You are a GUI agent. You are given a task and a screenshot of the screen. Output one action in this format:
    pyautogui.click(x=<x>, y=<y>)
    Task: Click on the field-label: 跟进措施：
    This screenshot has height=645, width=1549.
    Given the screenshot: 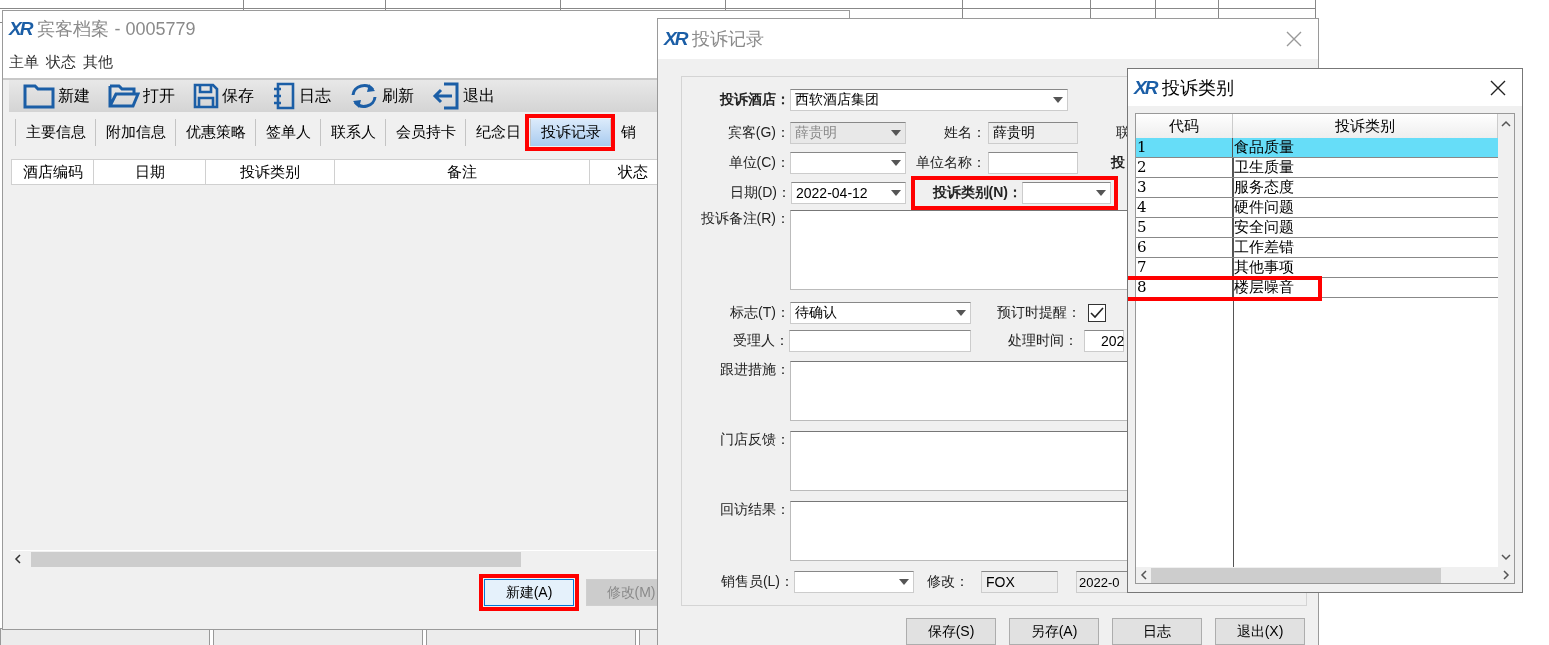 What is the action you would take?
    pyautogui.click(x=754, y=370)
    